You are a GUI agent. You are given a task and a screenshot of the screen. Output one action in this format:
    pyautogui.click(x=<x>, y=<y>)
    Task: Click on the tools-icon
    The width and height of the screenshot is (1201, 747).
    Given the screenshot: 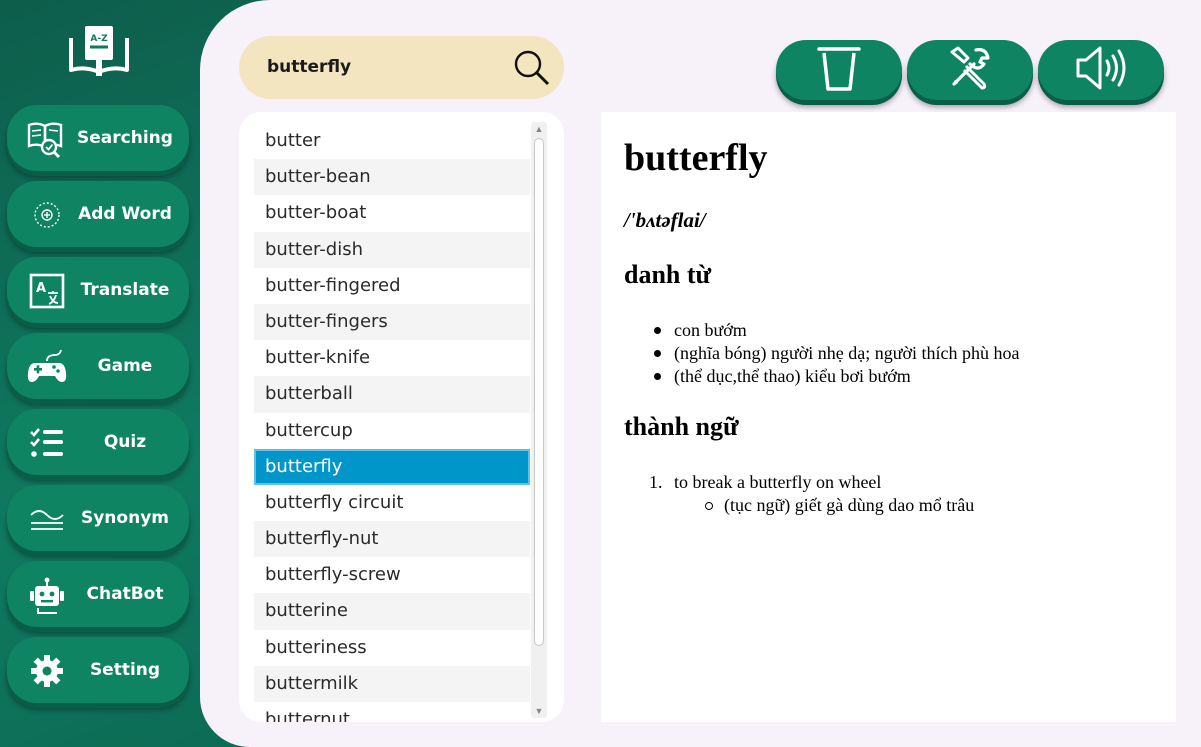 What is the action you would take?
    pyautogui.click(x=970, y=70)
    